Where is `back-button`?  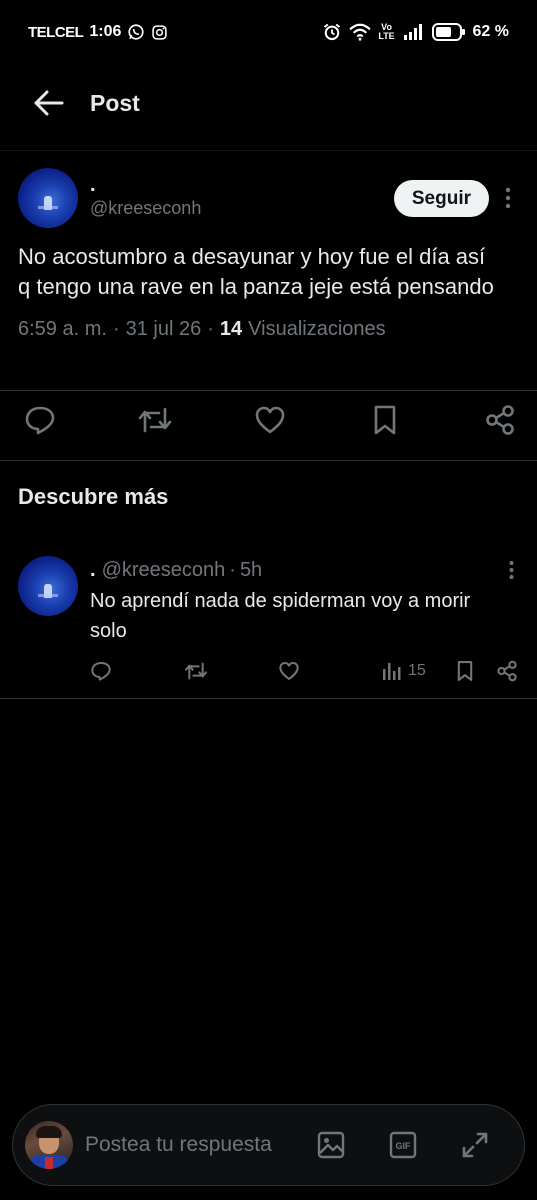
back-button is located at coordinates (49, 103).